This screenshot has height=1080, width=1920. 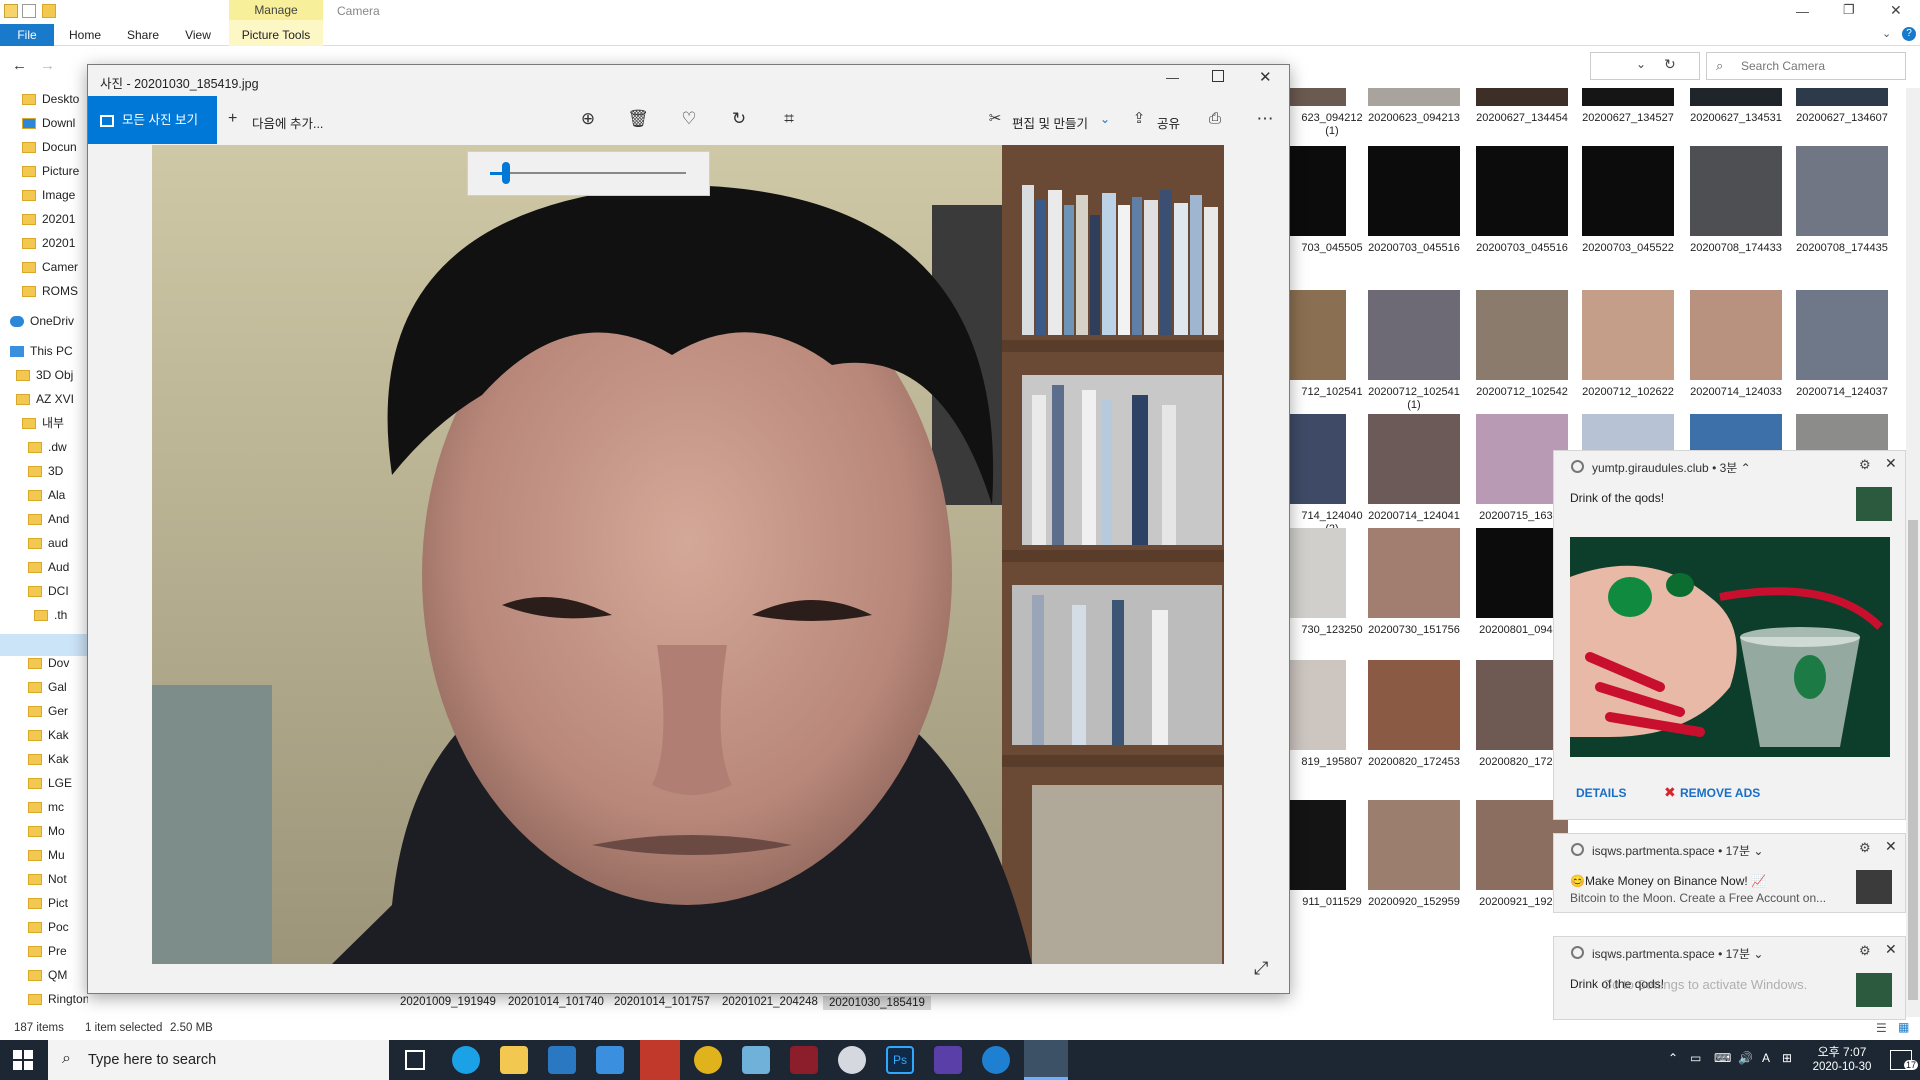 What do you see at coordinates (58, 543) in the screenshot?
I see `nav-item: aud` at bounding box center [58, 543].